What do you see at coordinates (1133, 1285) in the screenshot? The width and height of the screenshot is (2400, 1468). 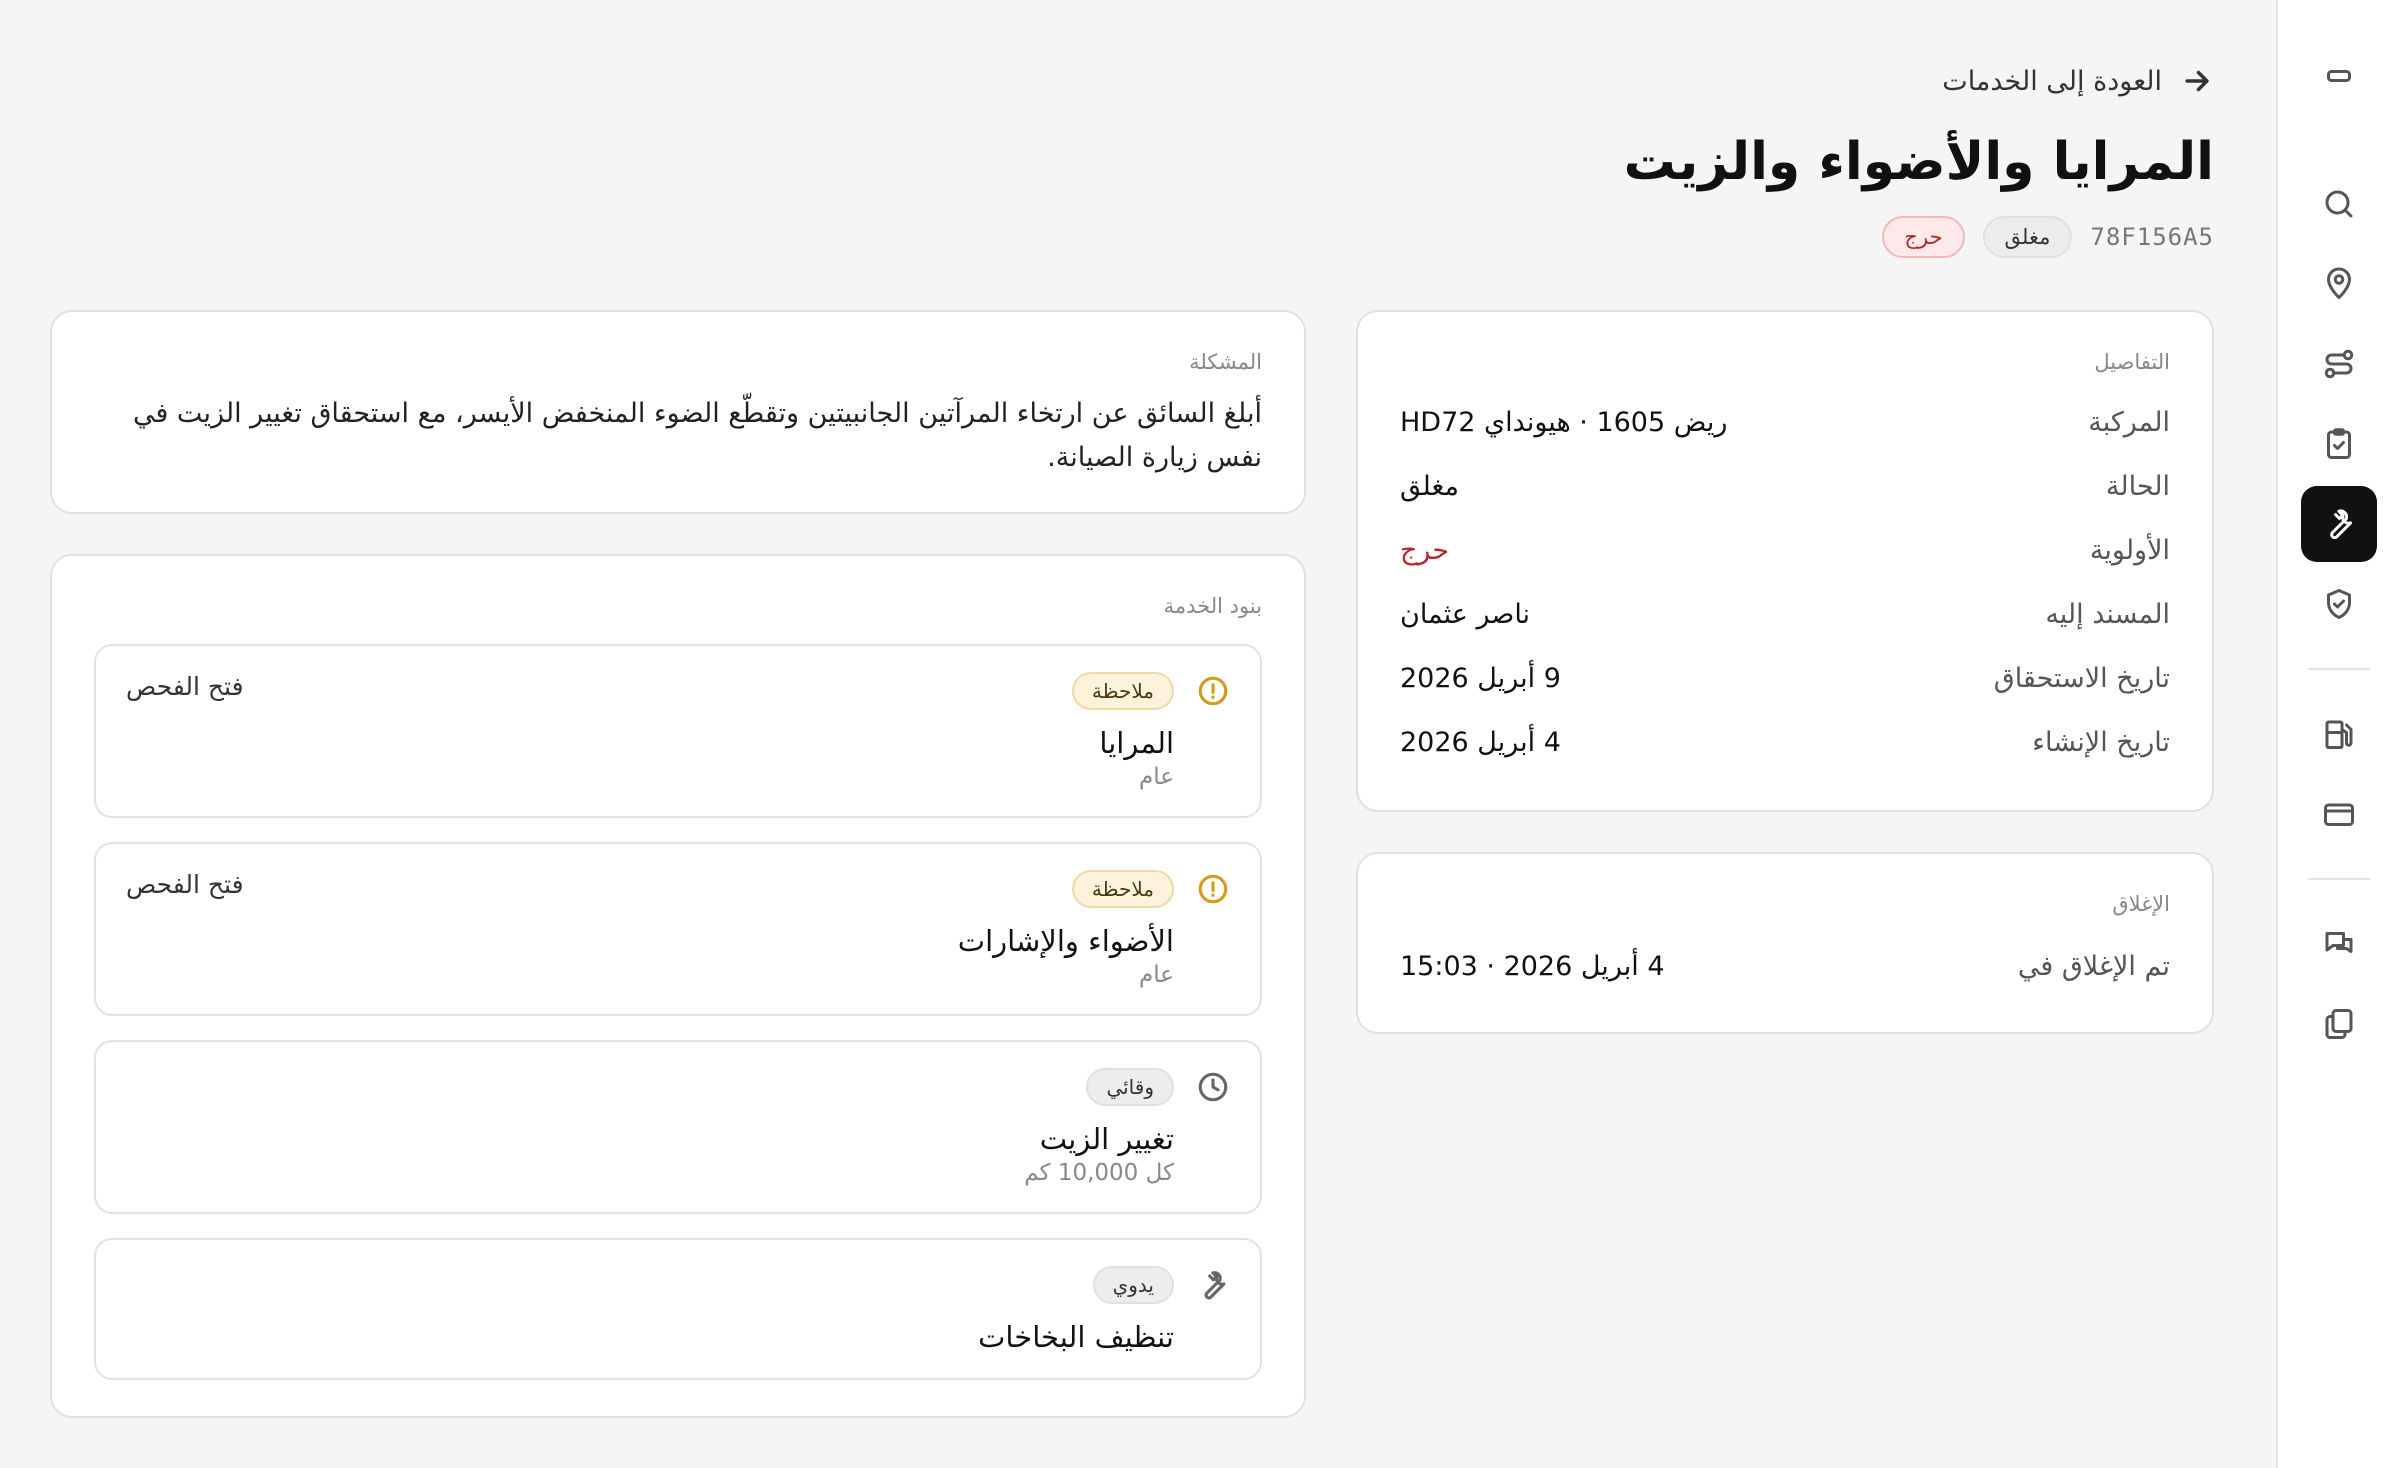 I see `item-tag: يدوي` at bounding box center [1133, 1285].